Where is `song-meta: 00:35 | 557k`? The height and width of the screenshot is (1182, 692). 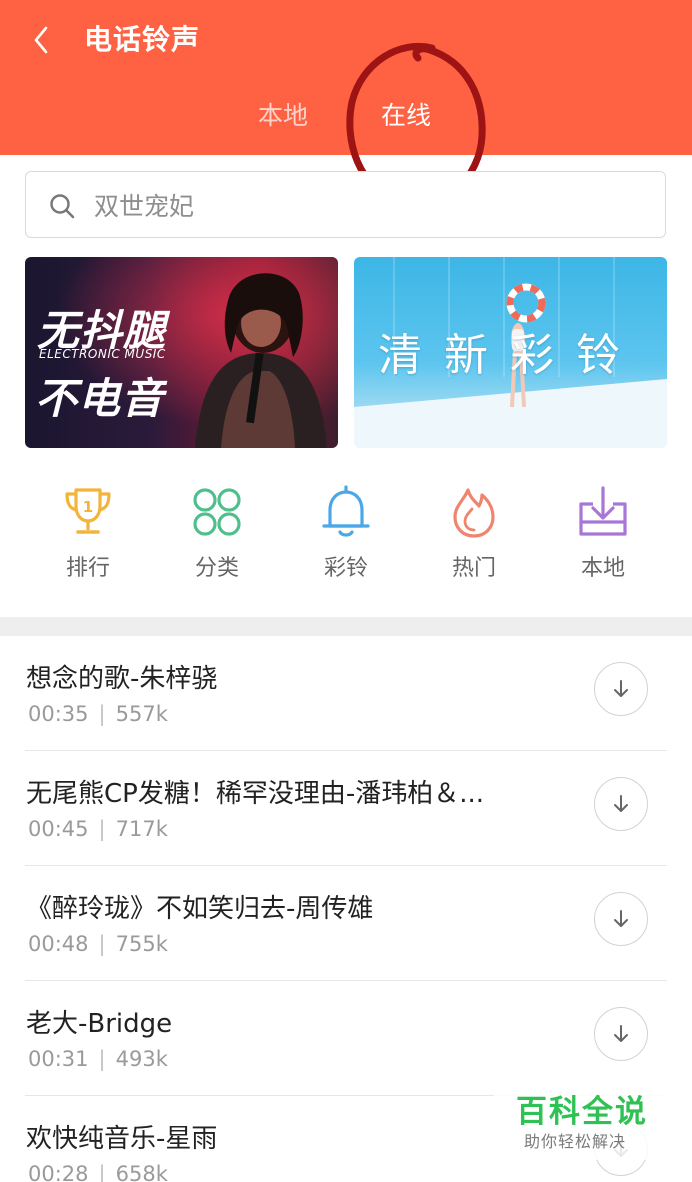
song-meta: 00:35 | 557k is located at coordinates (98, 714).